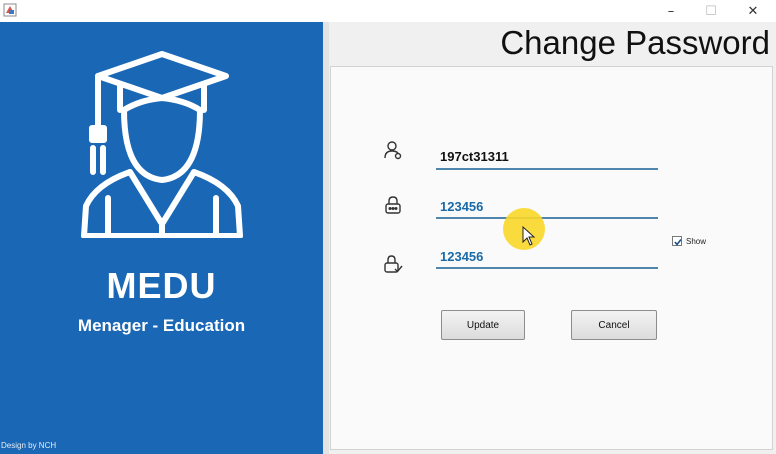 The image size is (776, 454). What do you see at coordinates (326, 238) in the screenshot?
I see `sidebar-divider` at bounding box center [326, 238].